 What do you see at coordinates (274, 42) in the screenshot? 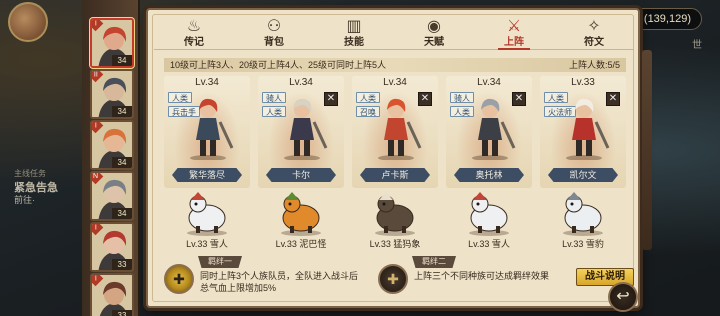
I see `tab-label: 背包` at bounding box center [274, 42].